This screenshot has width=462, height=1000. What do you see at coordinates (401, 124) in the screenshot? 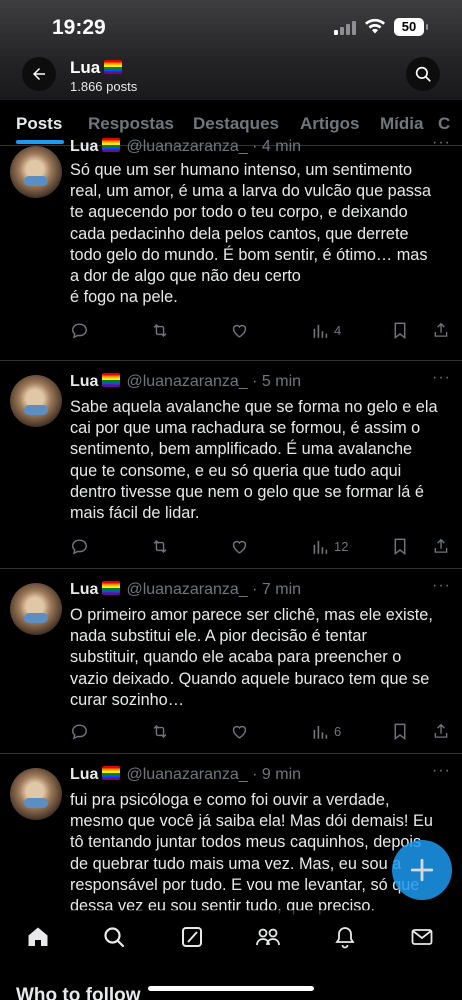
I see `tab-midia: Mídia` at bounding box center [401, 124].